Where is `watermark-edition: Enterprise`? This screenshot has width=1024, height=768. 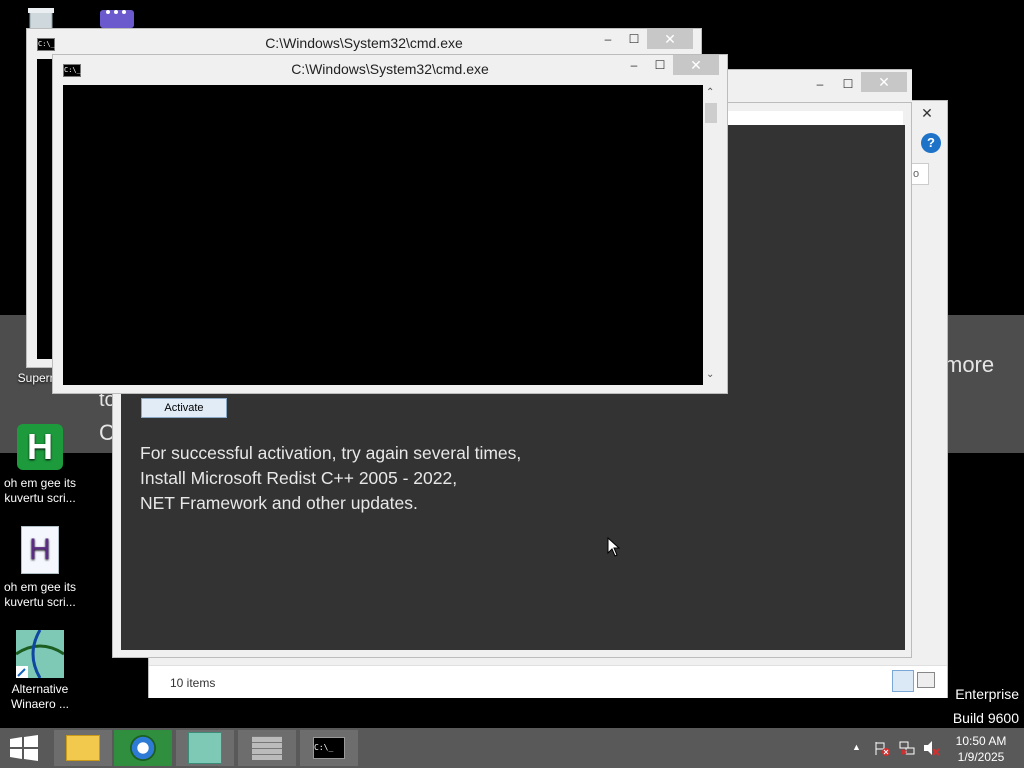 watermark-edition: Enterprise is located at coordinates (987, 694).